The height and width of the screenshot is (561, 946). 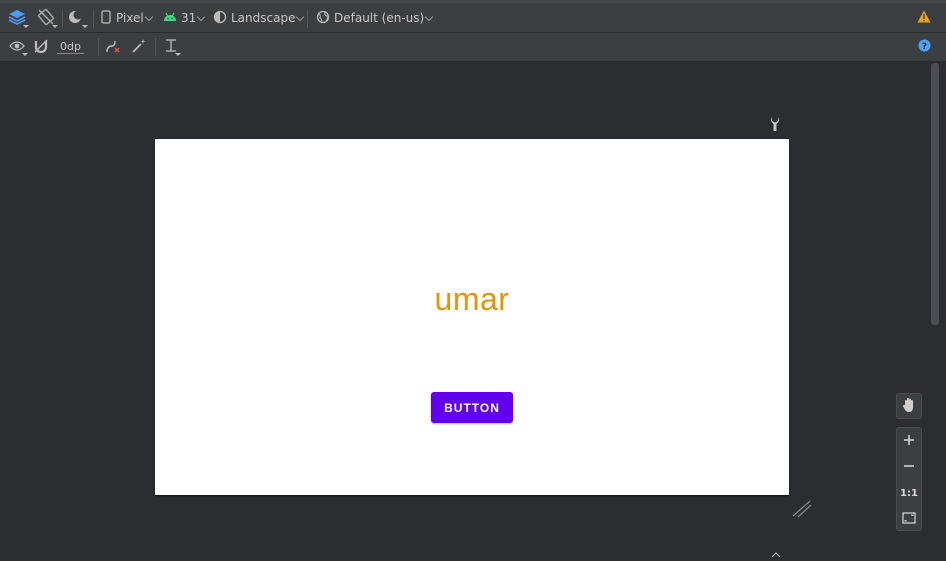 I want to click on text-view: umar, so click(x=472, y=299).